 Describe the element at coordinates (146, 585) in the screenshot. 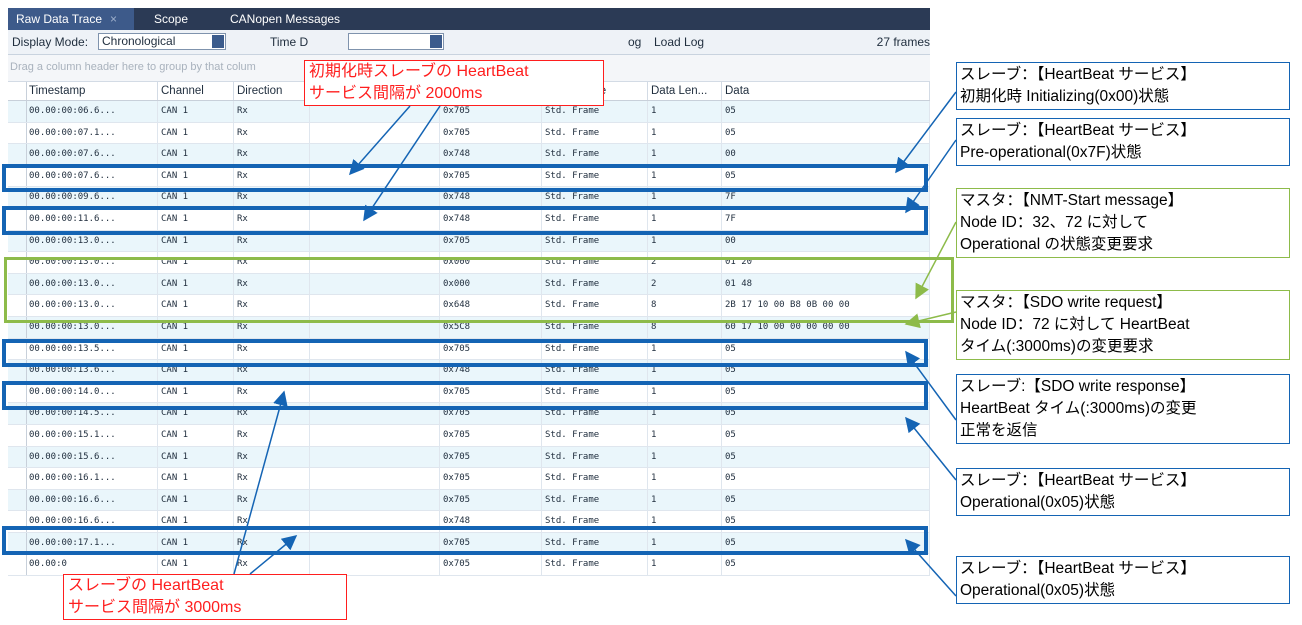

I see `annotation-line: スレーブの HeartBeat` at that location.